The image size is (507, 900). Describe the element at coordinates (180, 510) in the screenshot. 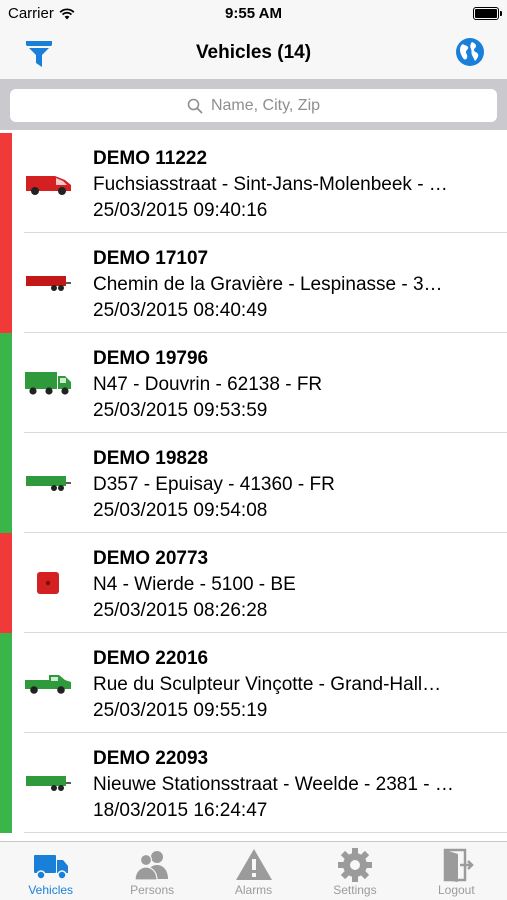

I see `vehicle-datetime: 25/03/2015 09:54:08` at that location.